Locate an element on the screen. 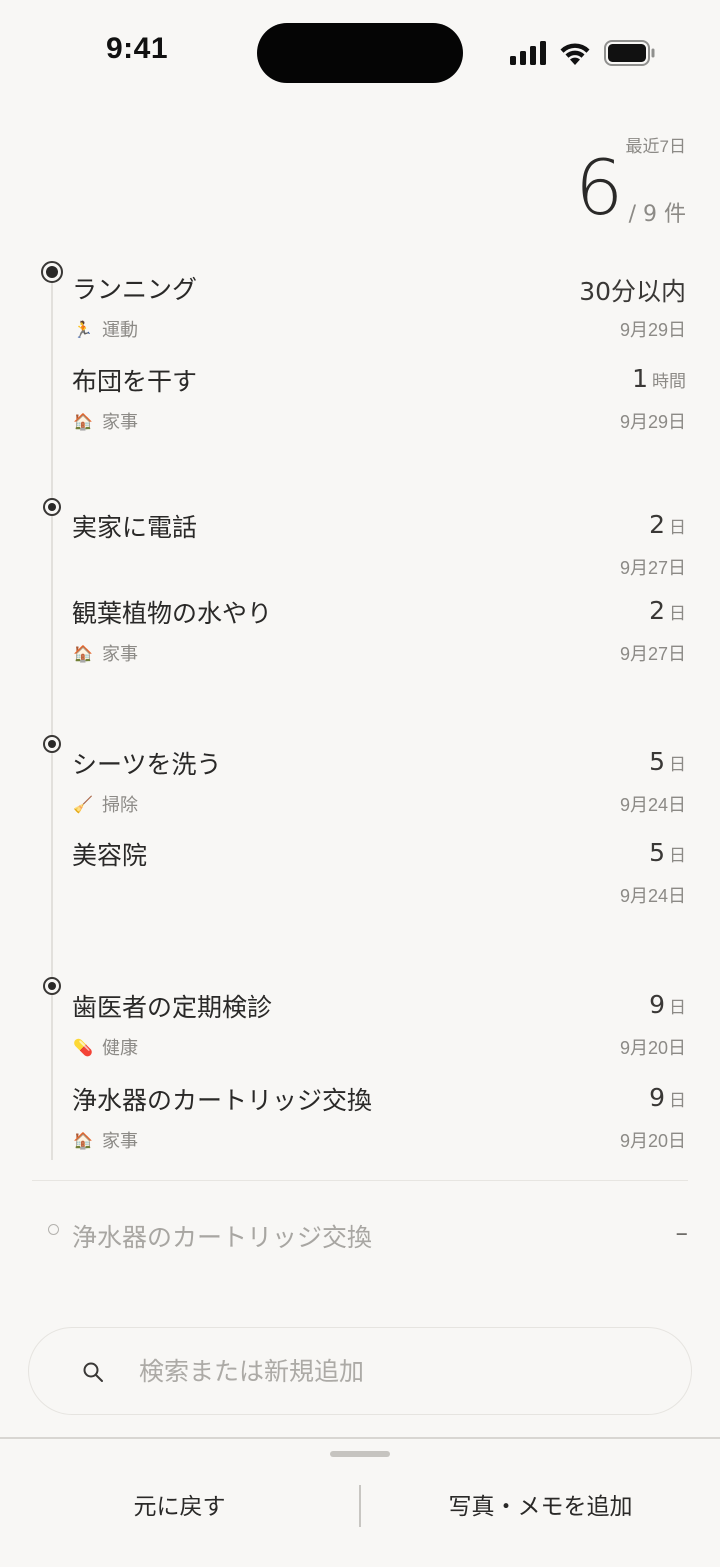 This screenshot has height=1567, width=720. pending-item: 浄水器のカートリッジ交換 – is located at coordinates (368, 1236).